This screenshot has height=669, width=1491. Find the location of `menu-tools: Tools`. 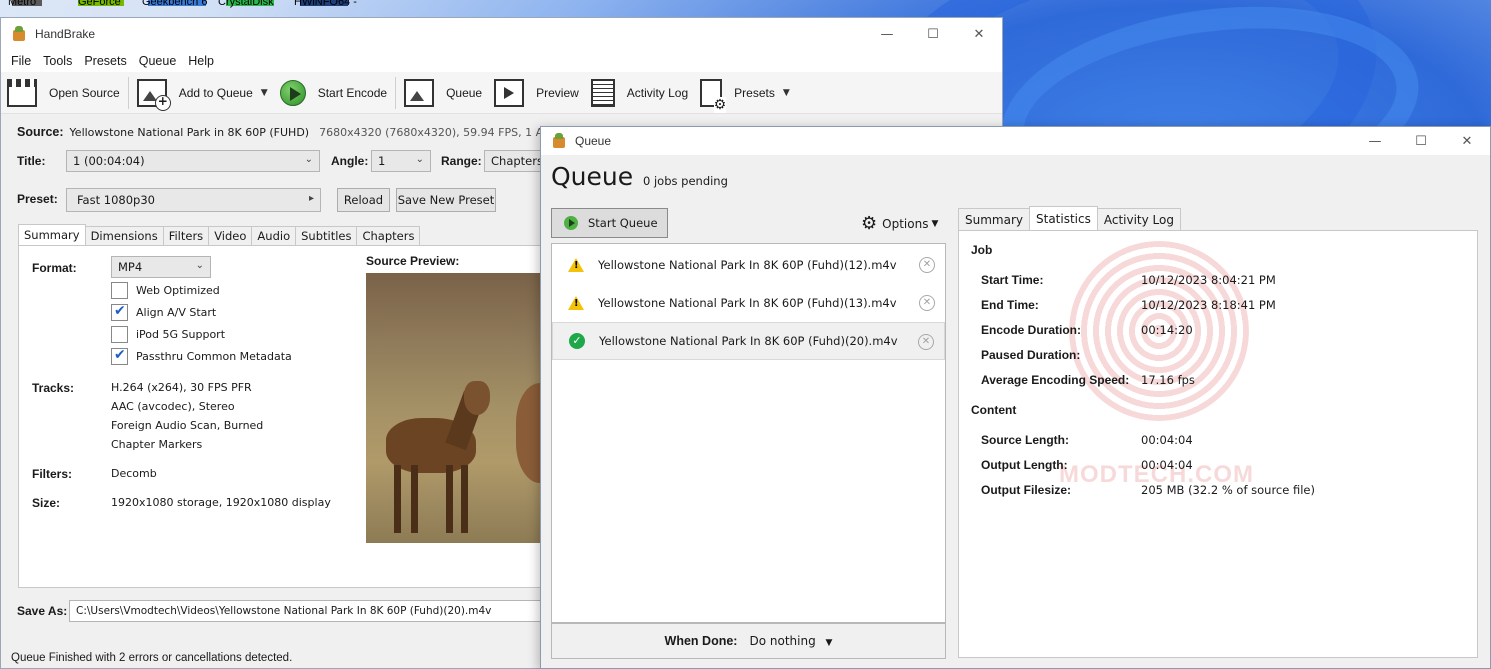

menu-tools: Tools is located at coordinates (57, 61).